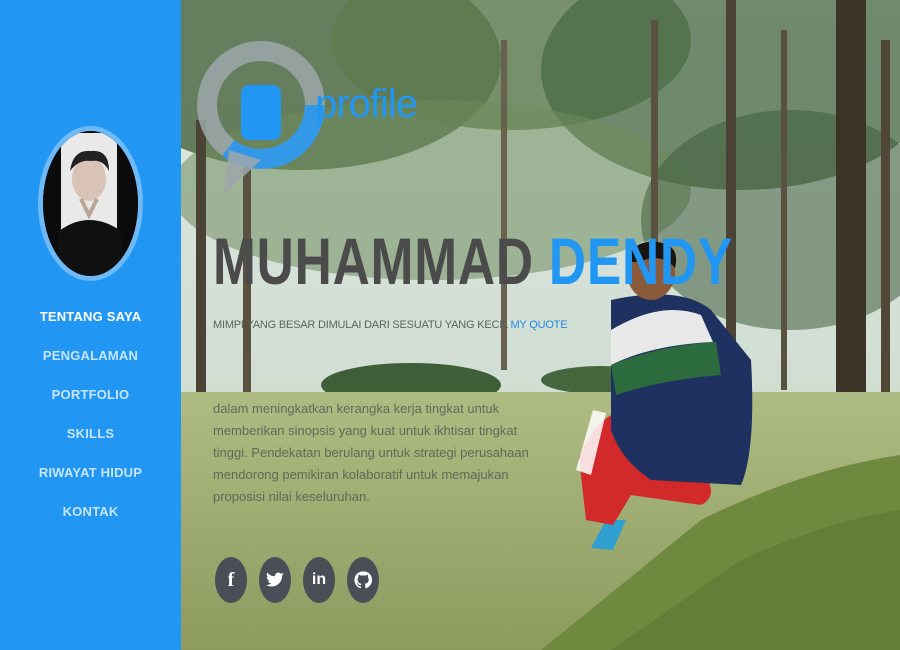 The height and width of the screenshot is (650, 900). I want to click on avatar, so click(90, 203).